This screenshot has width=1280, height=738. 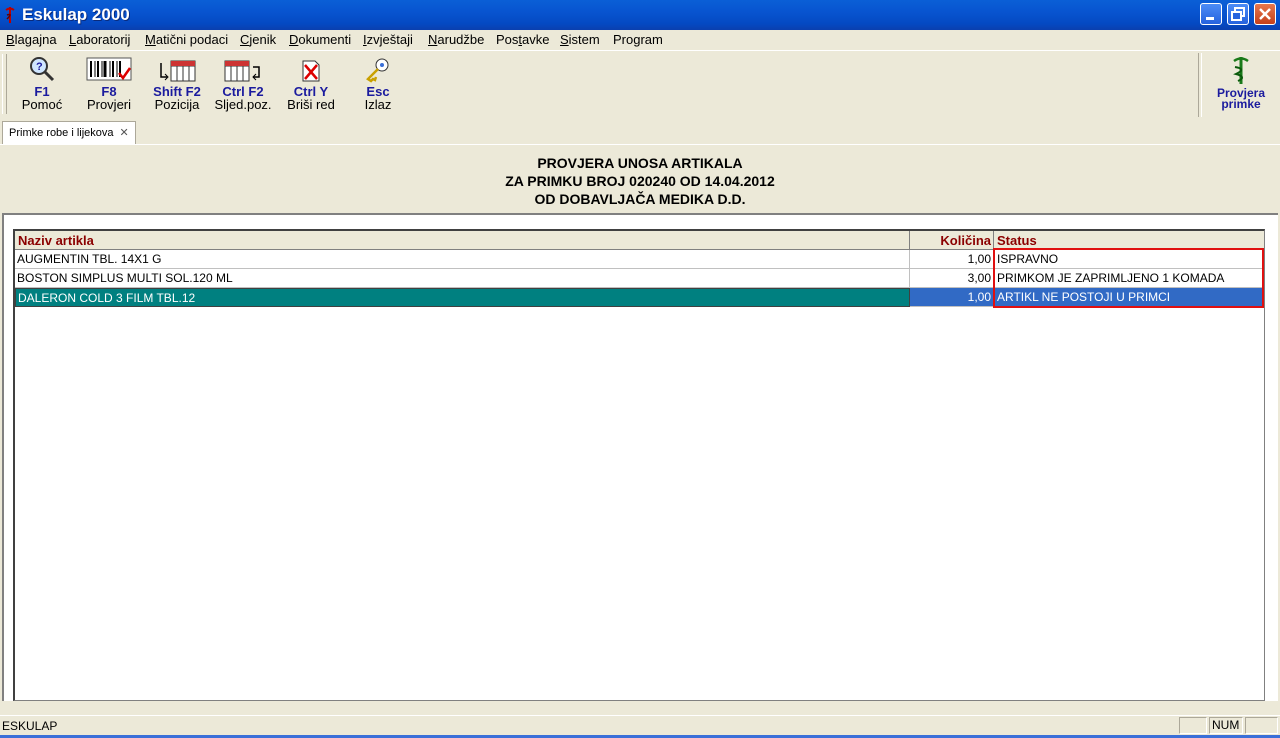 I want to click on column-header-name: Naziv artikla, so click(x=462, y=240).